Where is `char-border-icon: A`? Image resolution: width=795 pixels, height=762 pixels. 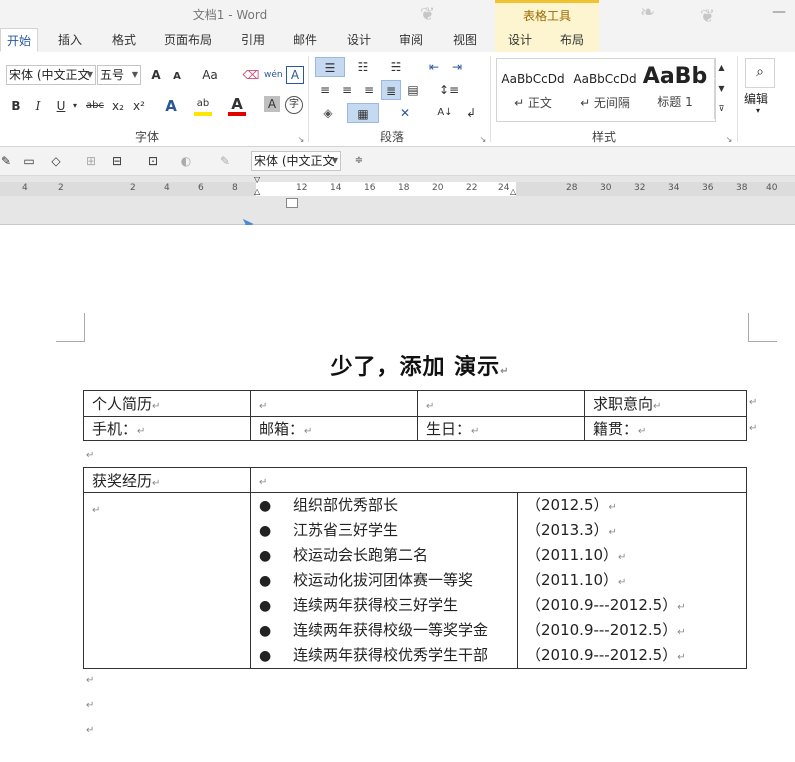 char-border-icon: A is located at coordinates (295, 75).